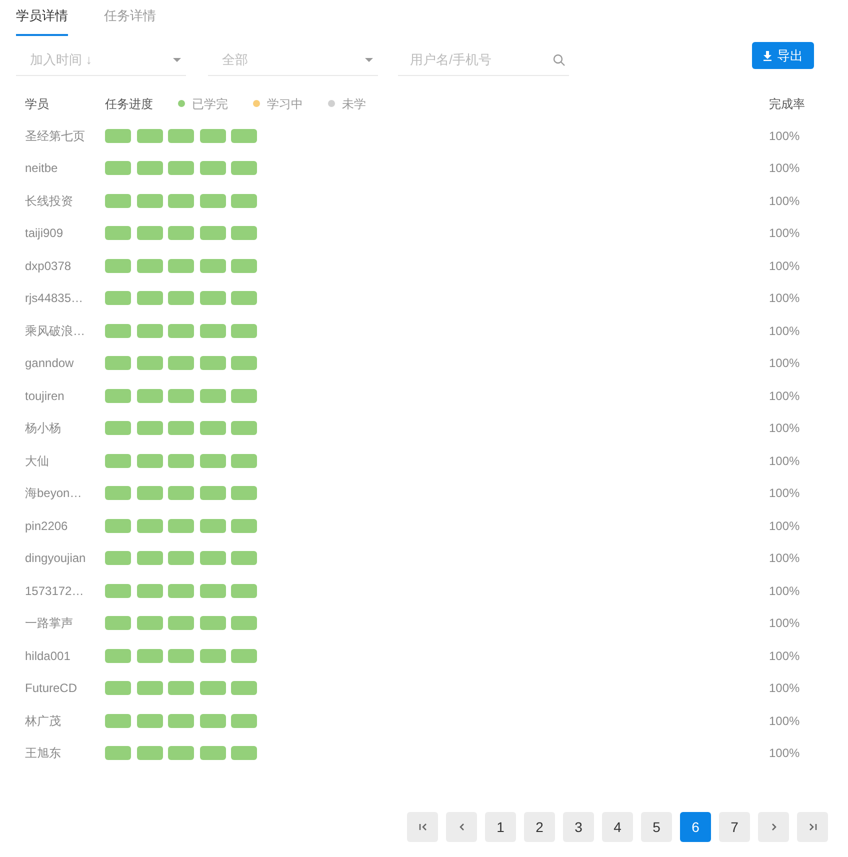  Describe the element at coordinates (354, 104) in the screenshot. I see `legend-label: 未学` at that location.